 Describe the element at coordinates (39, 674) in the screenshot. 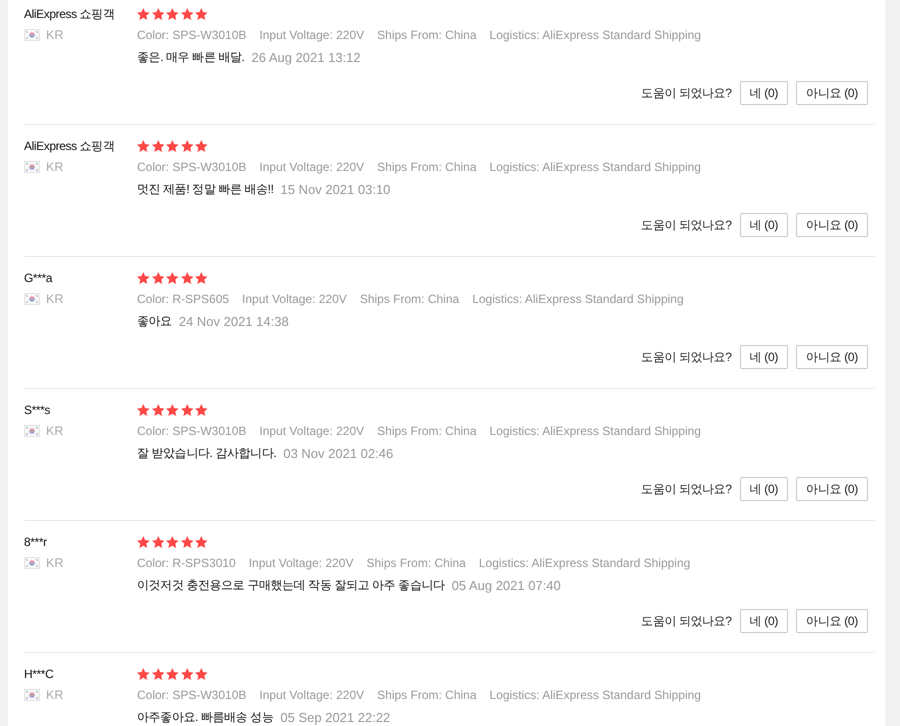

I see `reviewer-name: H***C` at that location.